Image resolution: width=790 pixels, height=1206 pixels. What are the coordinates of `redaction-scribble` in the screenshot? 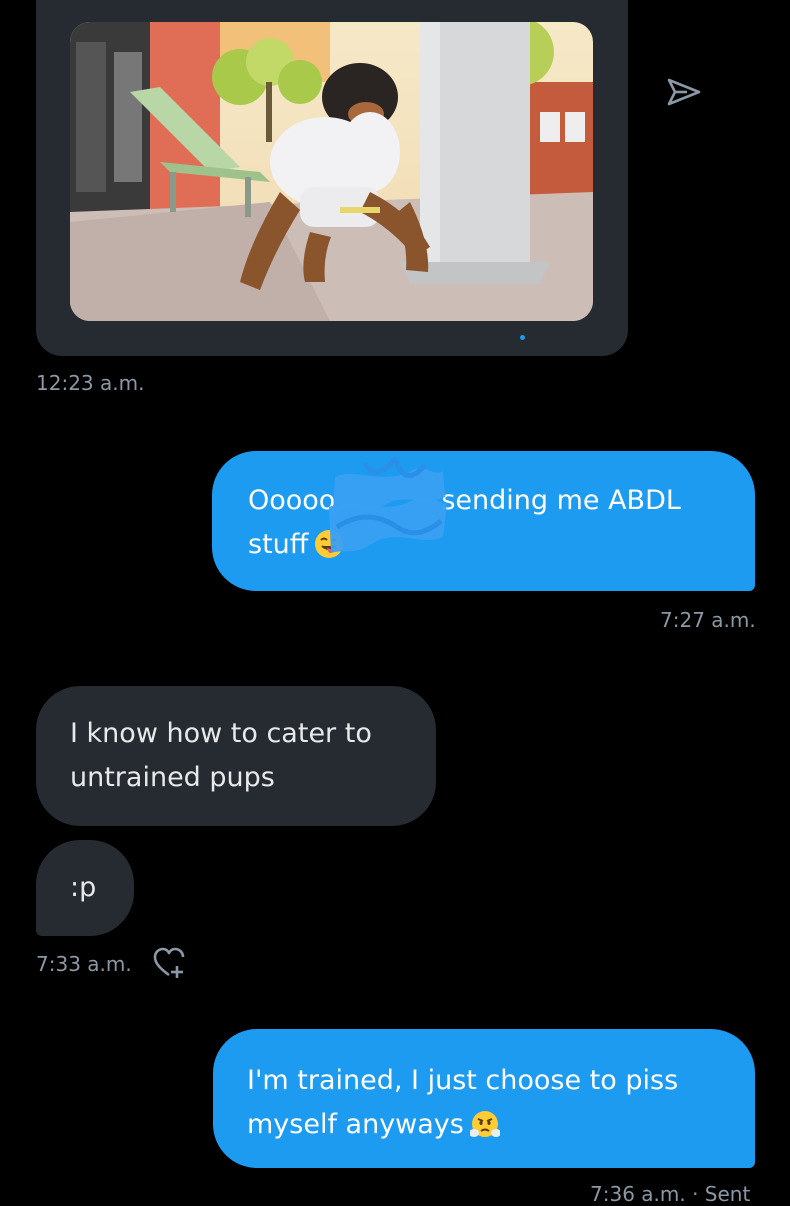 It's located at (388, 505).